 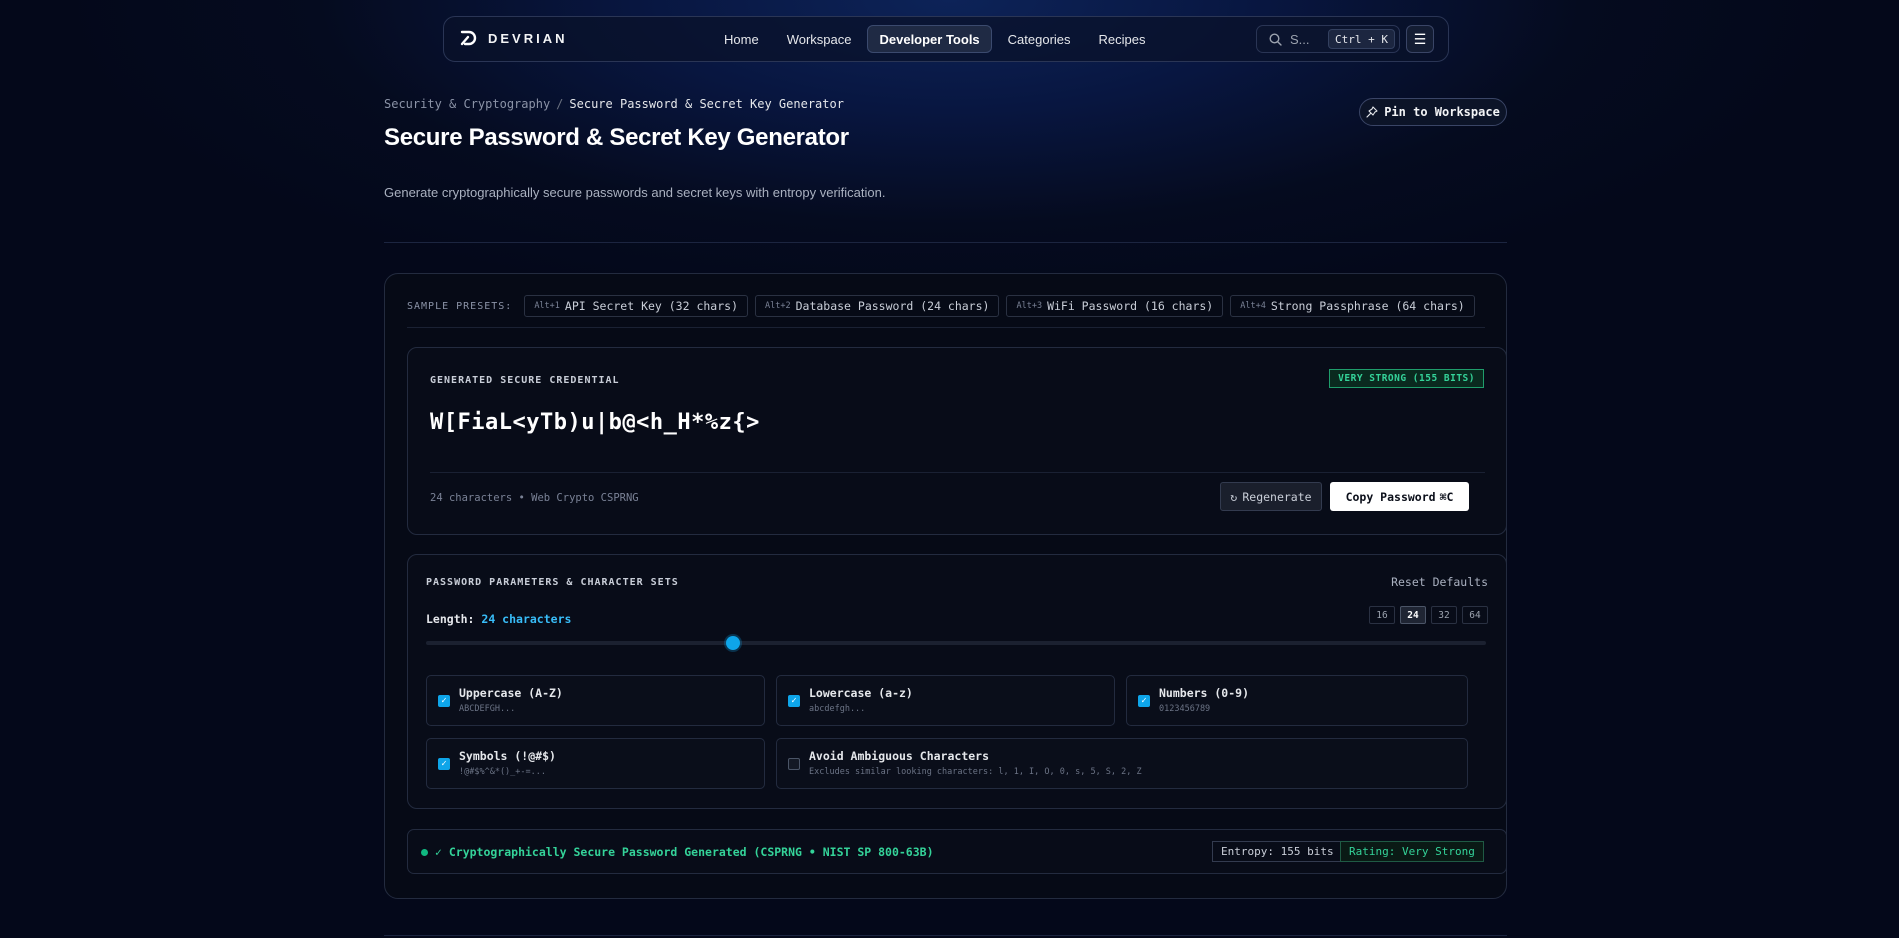 What do you see at coordinates (778, 306) in the screenshot?
I see `preset-shortcut: Alt+2` at bounding box center [778, 306].